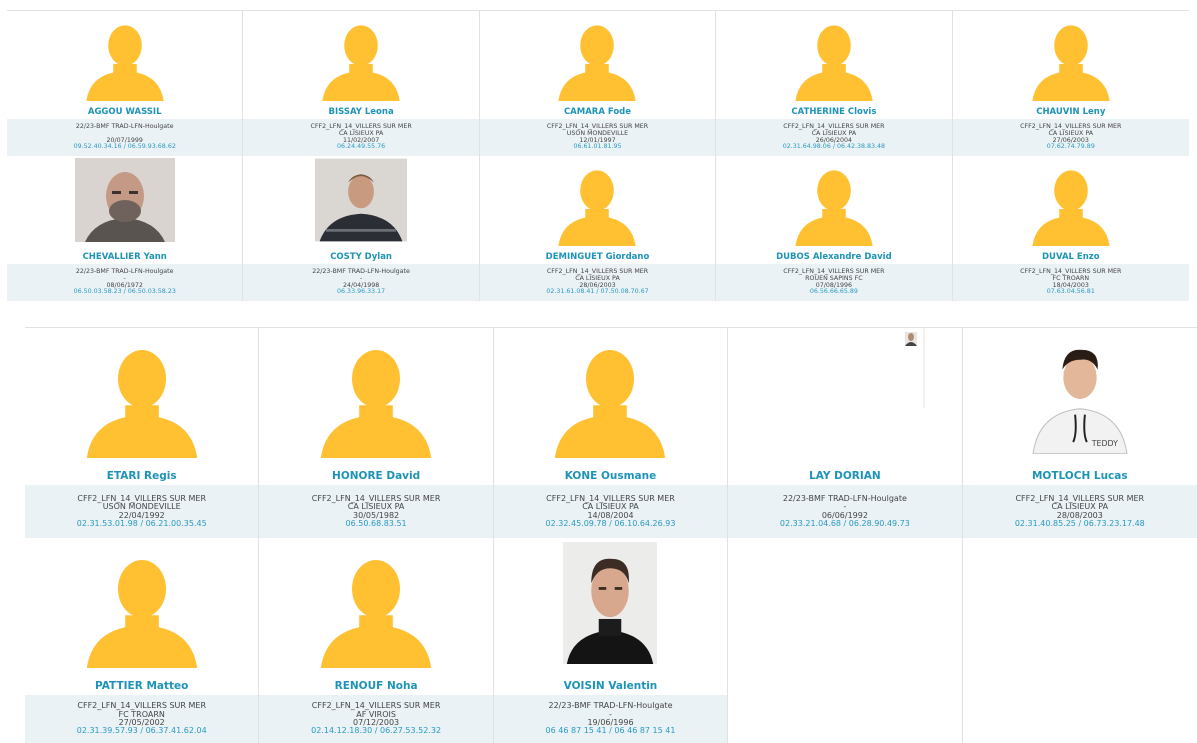  What do you see at coordinates (360, 112) in the screenshot?
I see `player-name-link: BISSAY Leona` at bounding box center [360, 112].